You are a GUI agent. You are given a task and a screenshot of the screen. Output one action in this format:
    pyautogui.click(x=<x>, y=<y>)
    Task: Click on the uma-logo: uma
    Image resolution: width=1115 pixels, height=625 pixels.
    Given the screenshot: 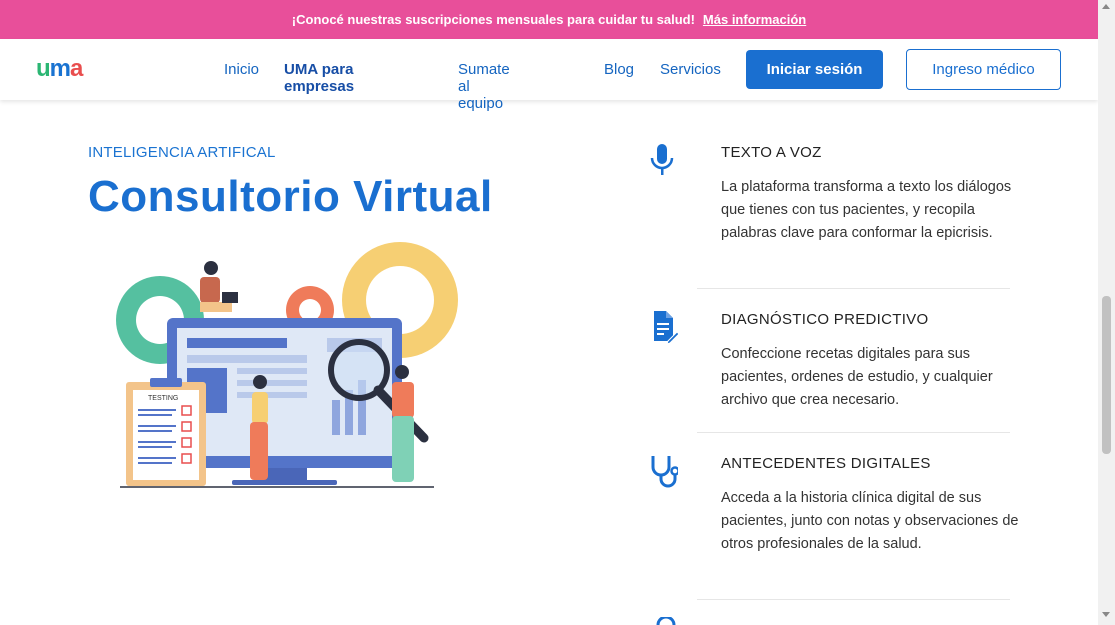 What is the action you would take?
    pyautogui.click(x=59, y=69)
    